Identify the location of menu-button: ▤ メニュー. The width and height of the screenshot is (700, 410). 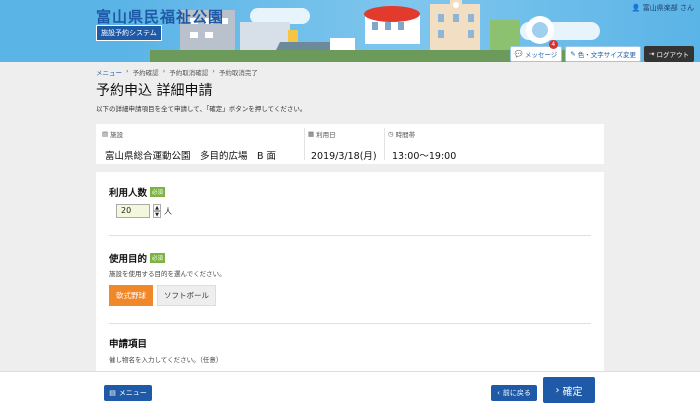
(128, 393).